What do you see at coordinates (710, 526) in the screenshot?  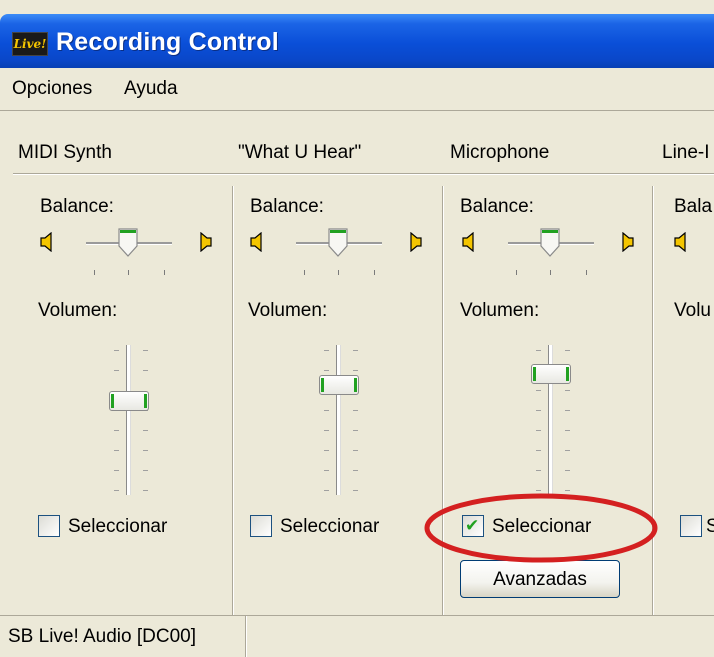 I see `select-label: S` at bounding box center [710, 526].